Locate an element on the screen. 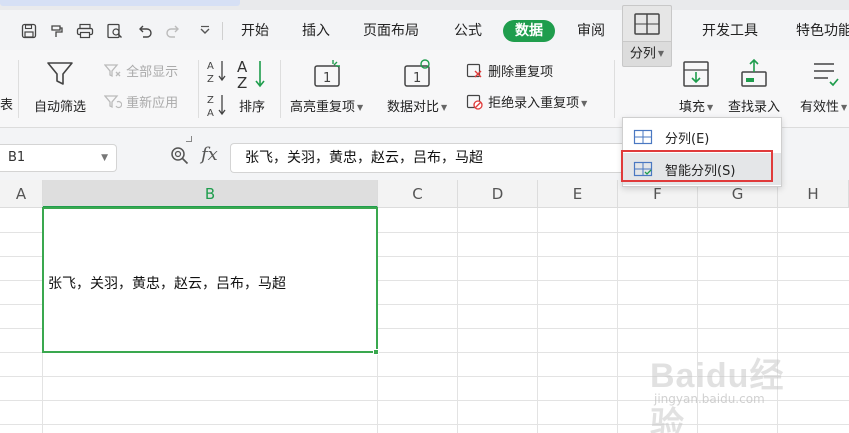  delete-duplicates-icon is located at coordinates (474, 70).